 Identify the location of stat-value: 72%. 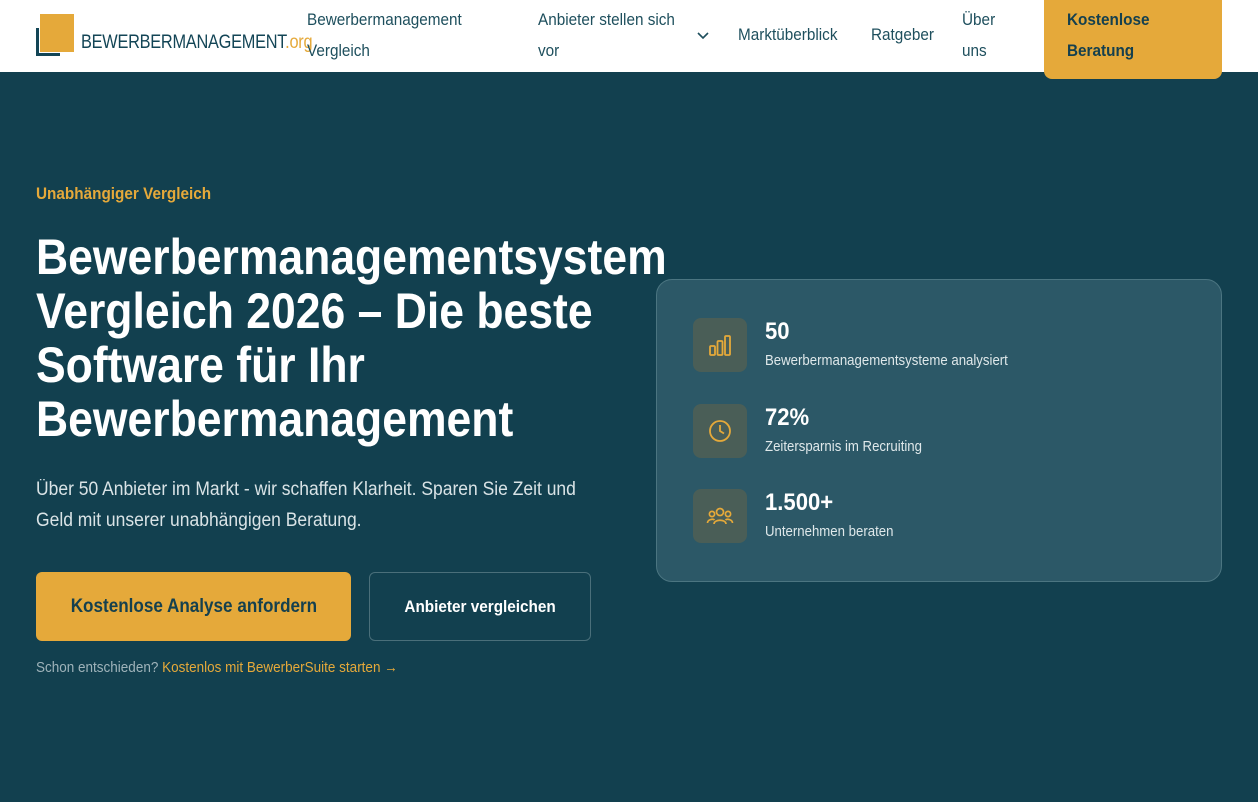
(787, 417).